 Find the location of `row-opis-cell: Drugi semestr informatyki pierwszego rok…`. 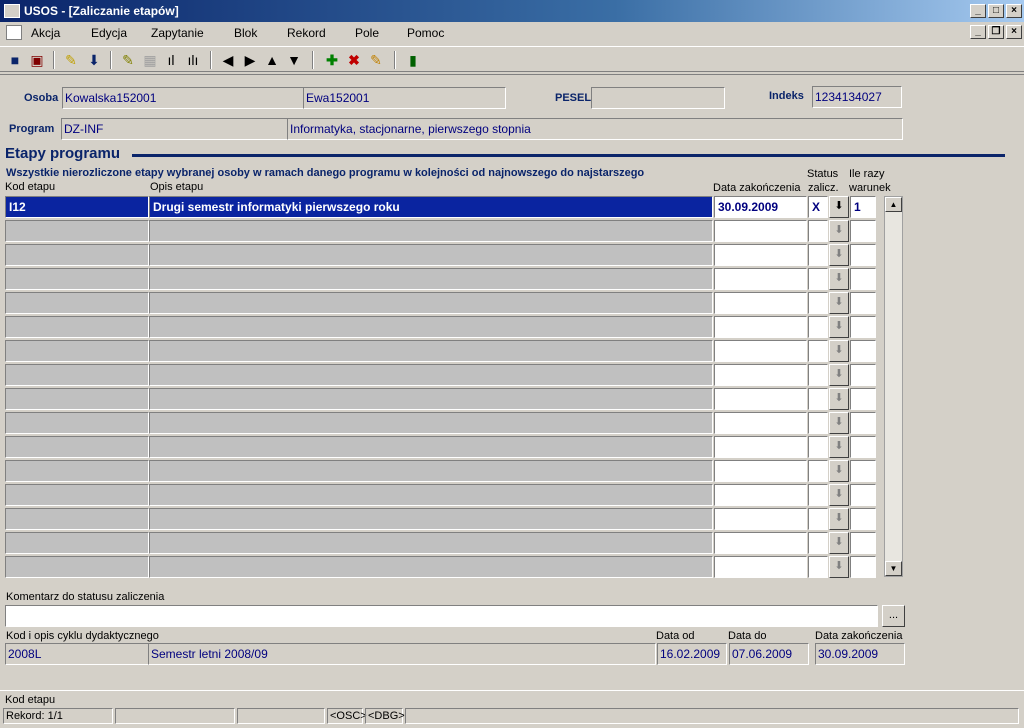

row-opis-cell: Drugi semestr informatyki pierwszego rok… is located at coordinates (431, 207).